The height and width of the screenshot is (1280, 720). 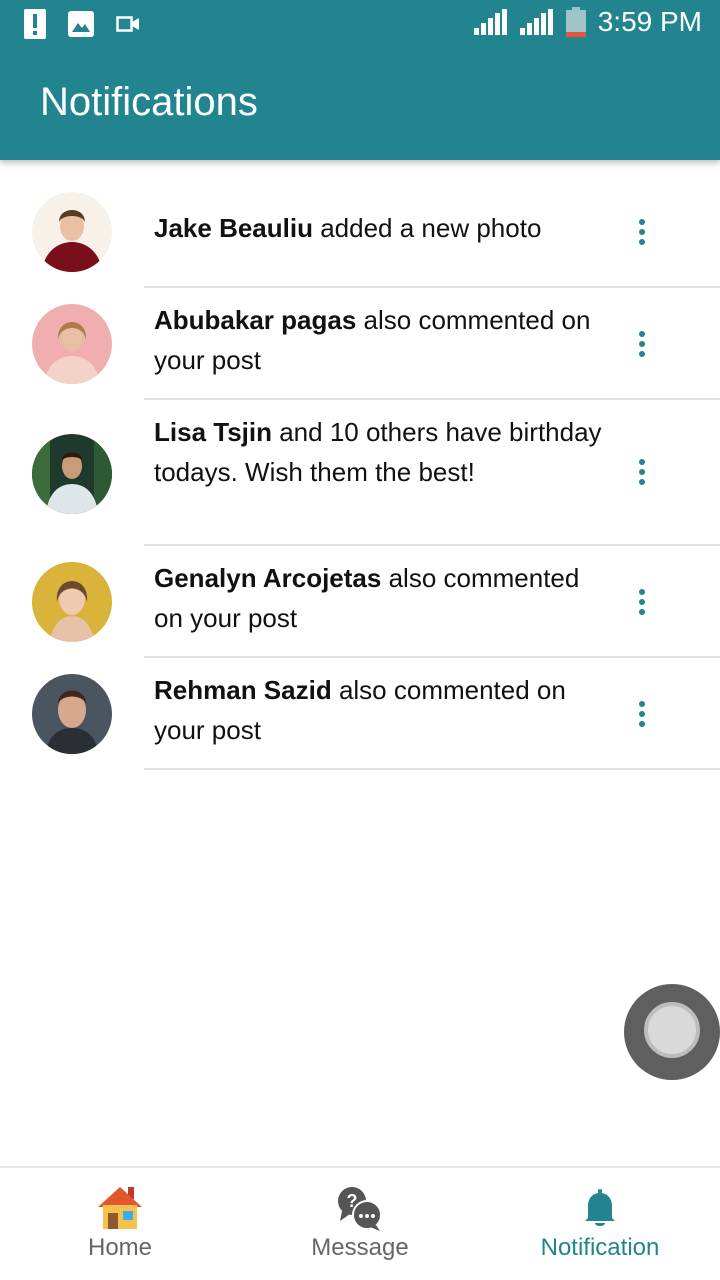 I want to click on video-icon, so click(x=127, y=24).